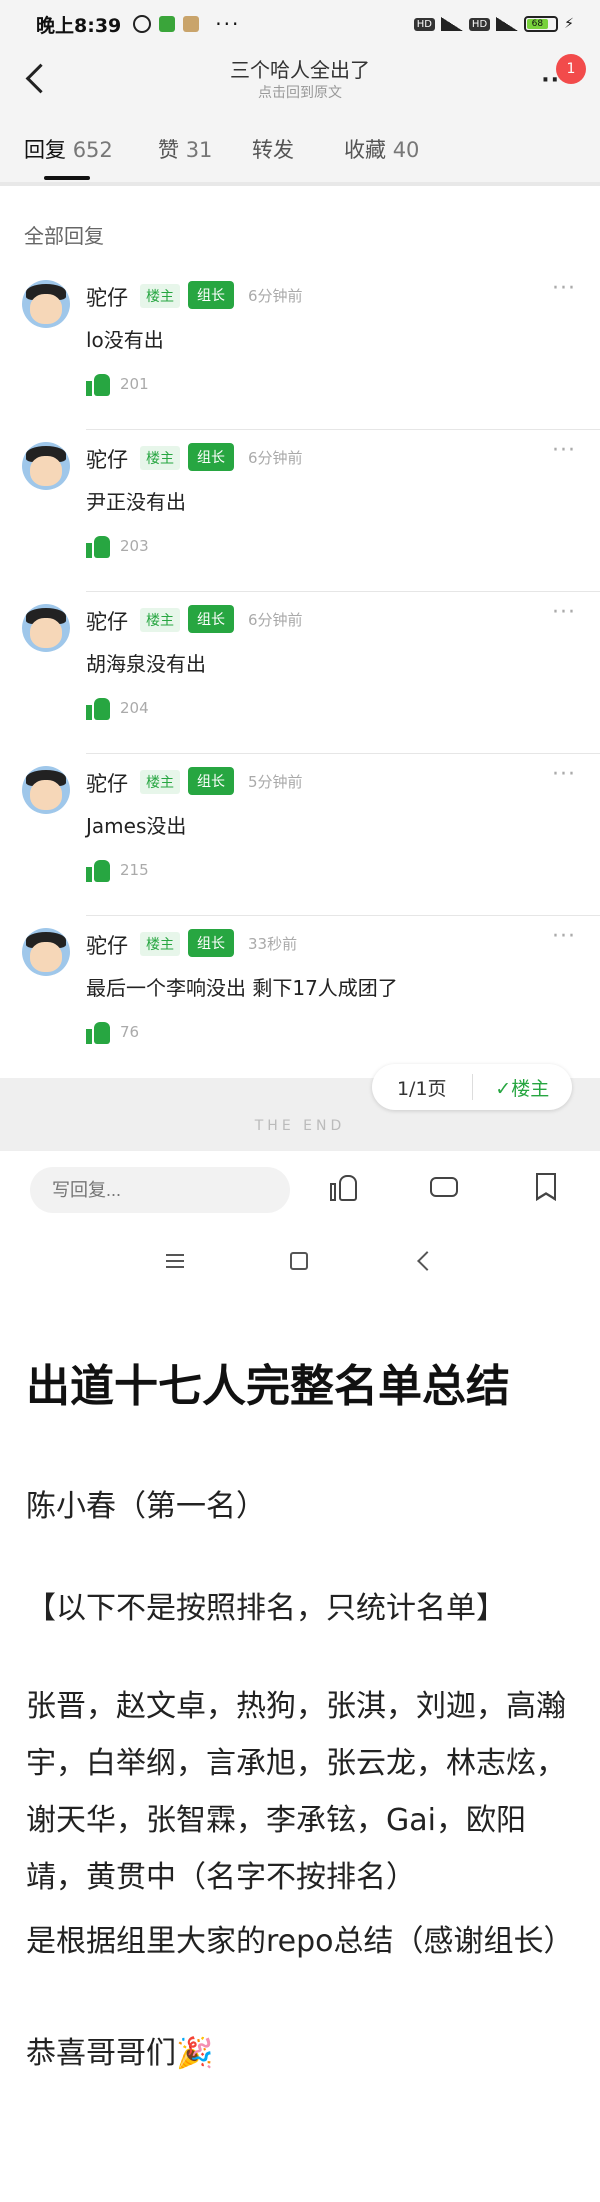 The height and width of the screenshot is (2202, 600). Describe the element at coordinates (117, 870) in the screenshot. I see `like-button: 215` at that location.